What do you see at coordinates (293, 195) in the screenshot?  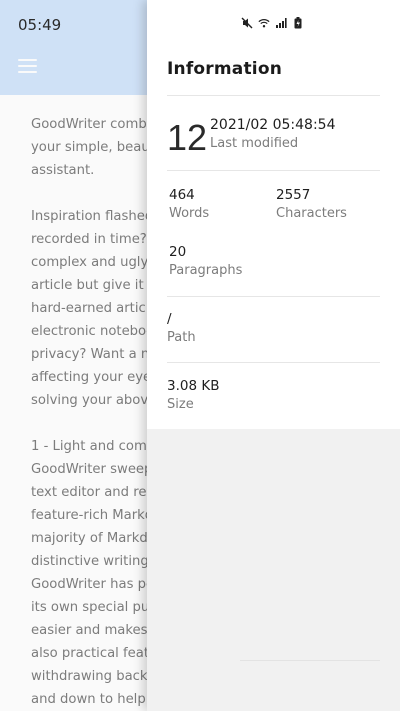 I see `characters-value: 2557` at bounding box center [293, 195].